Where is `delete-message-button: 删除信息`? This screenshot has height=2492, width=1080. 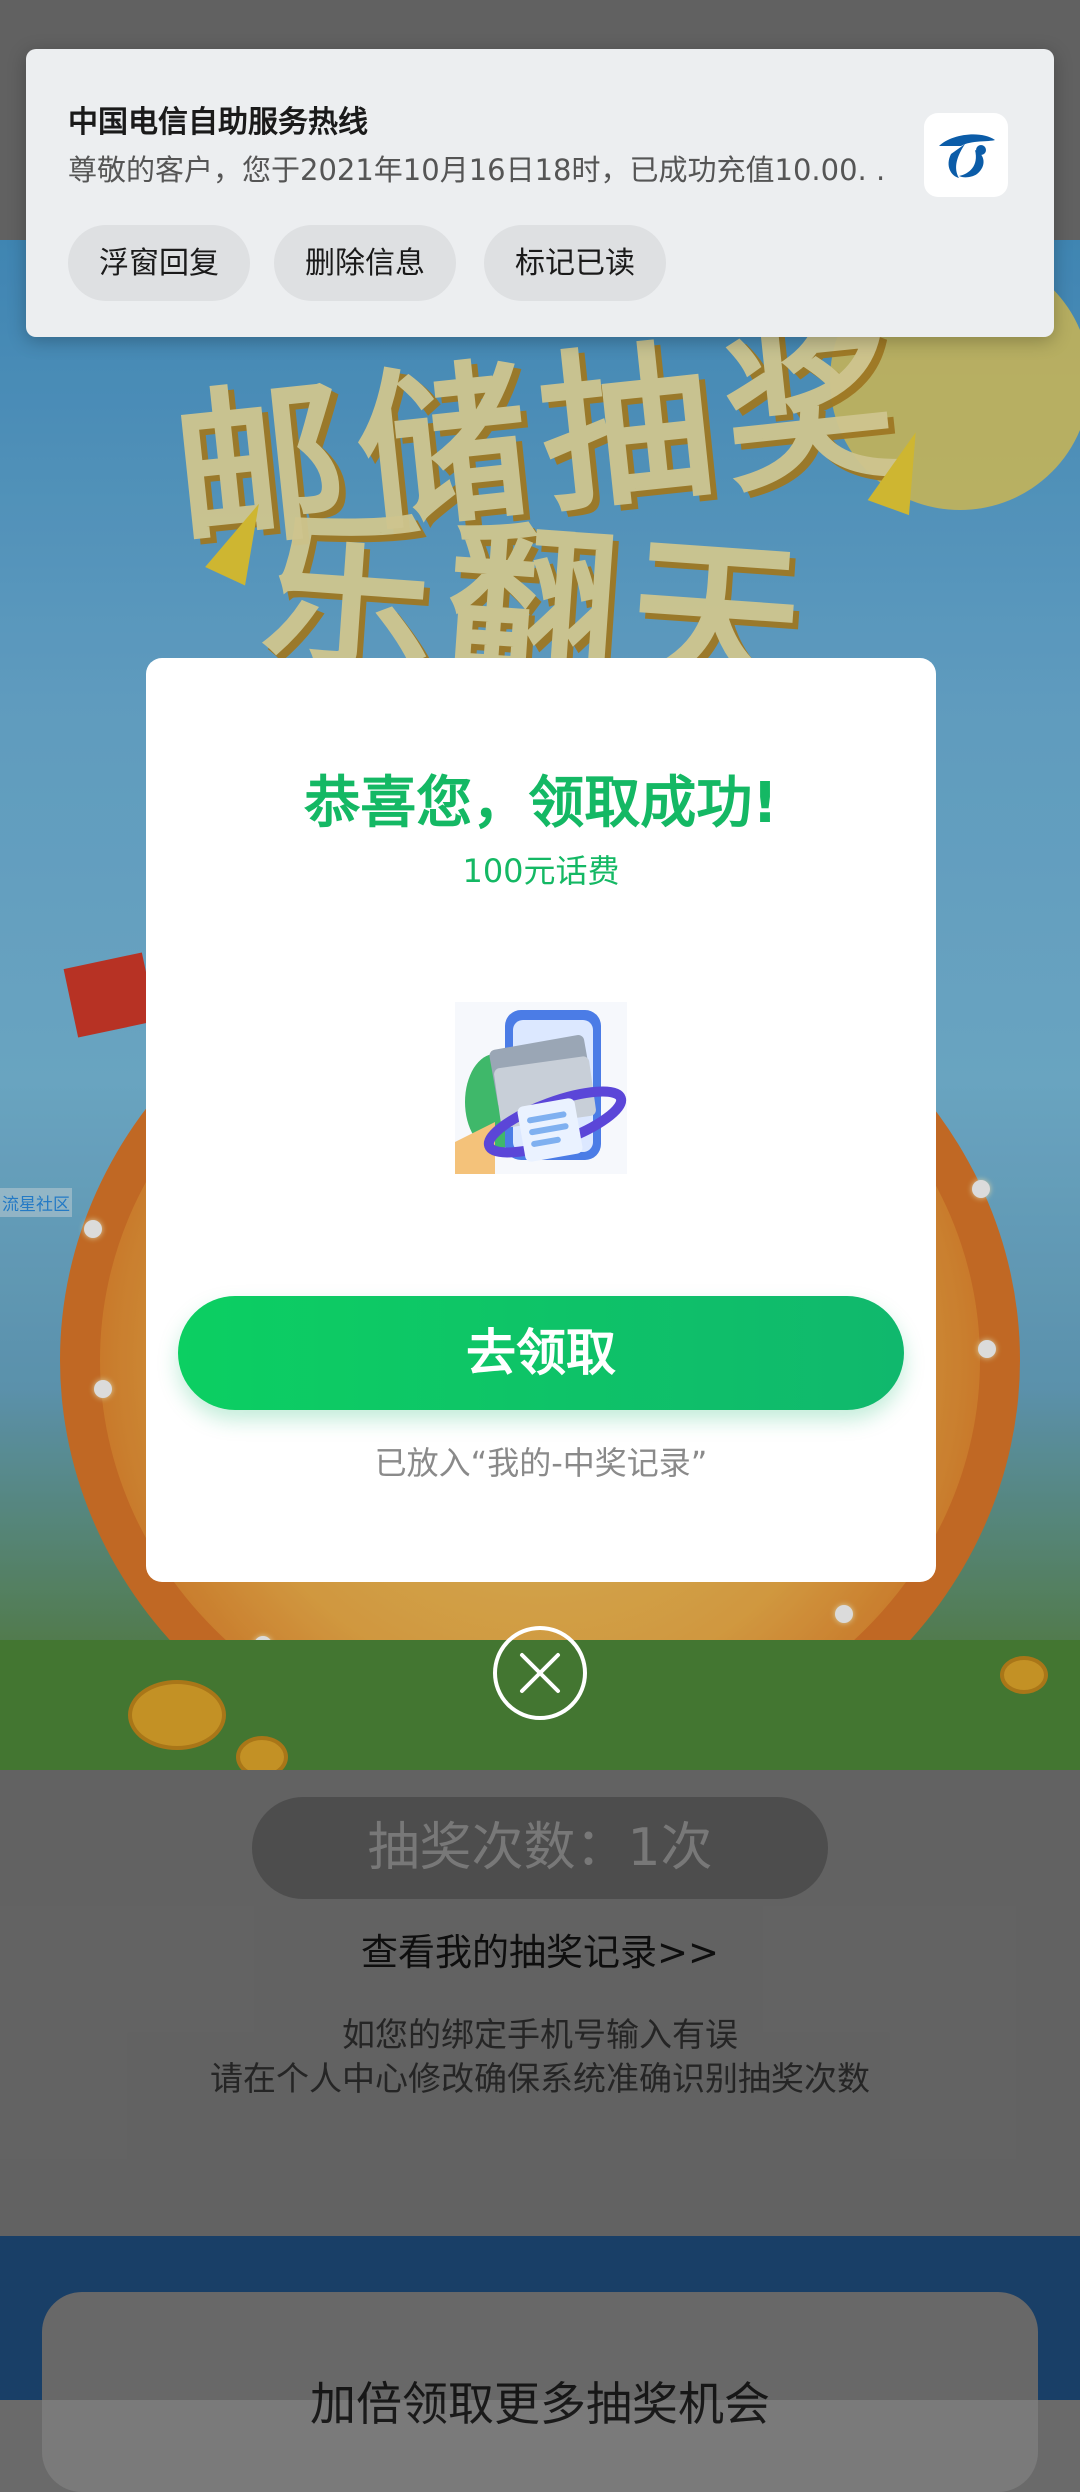 delete-message-button: 删除信息 is located at coordinates (365, 263).